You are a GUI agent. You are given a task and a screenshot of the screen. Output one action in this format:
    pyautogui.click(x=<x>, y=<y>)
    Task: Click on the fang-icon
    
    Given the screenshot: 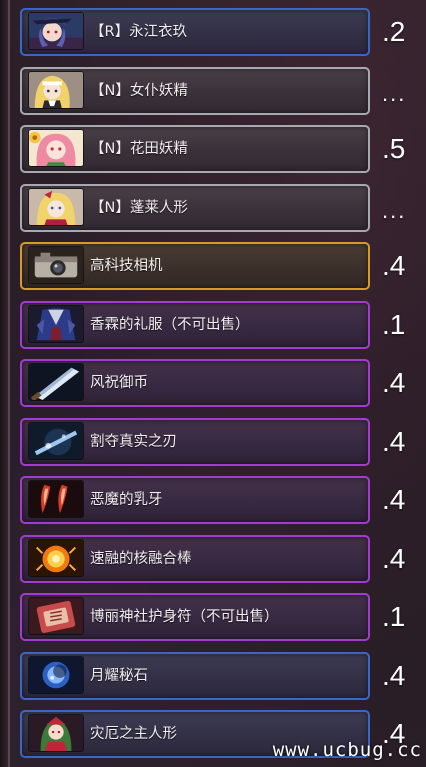 What is the action you would take?
    pyautogui.click(x=56, y=499)
    